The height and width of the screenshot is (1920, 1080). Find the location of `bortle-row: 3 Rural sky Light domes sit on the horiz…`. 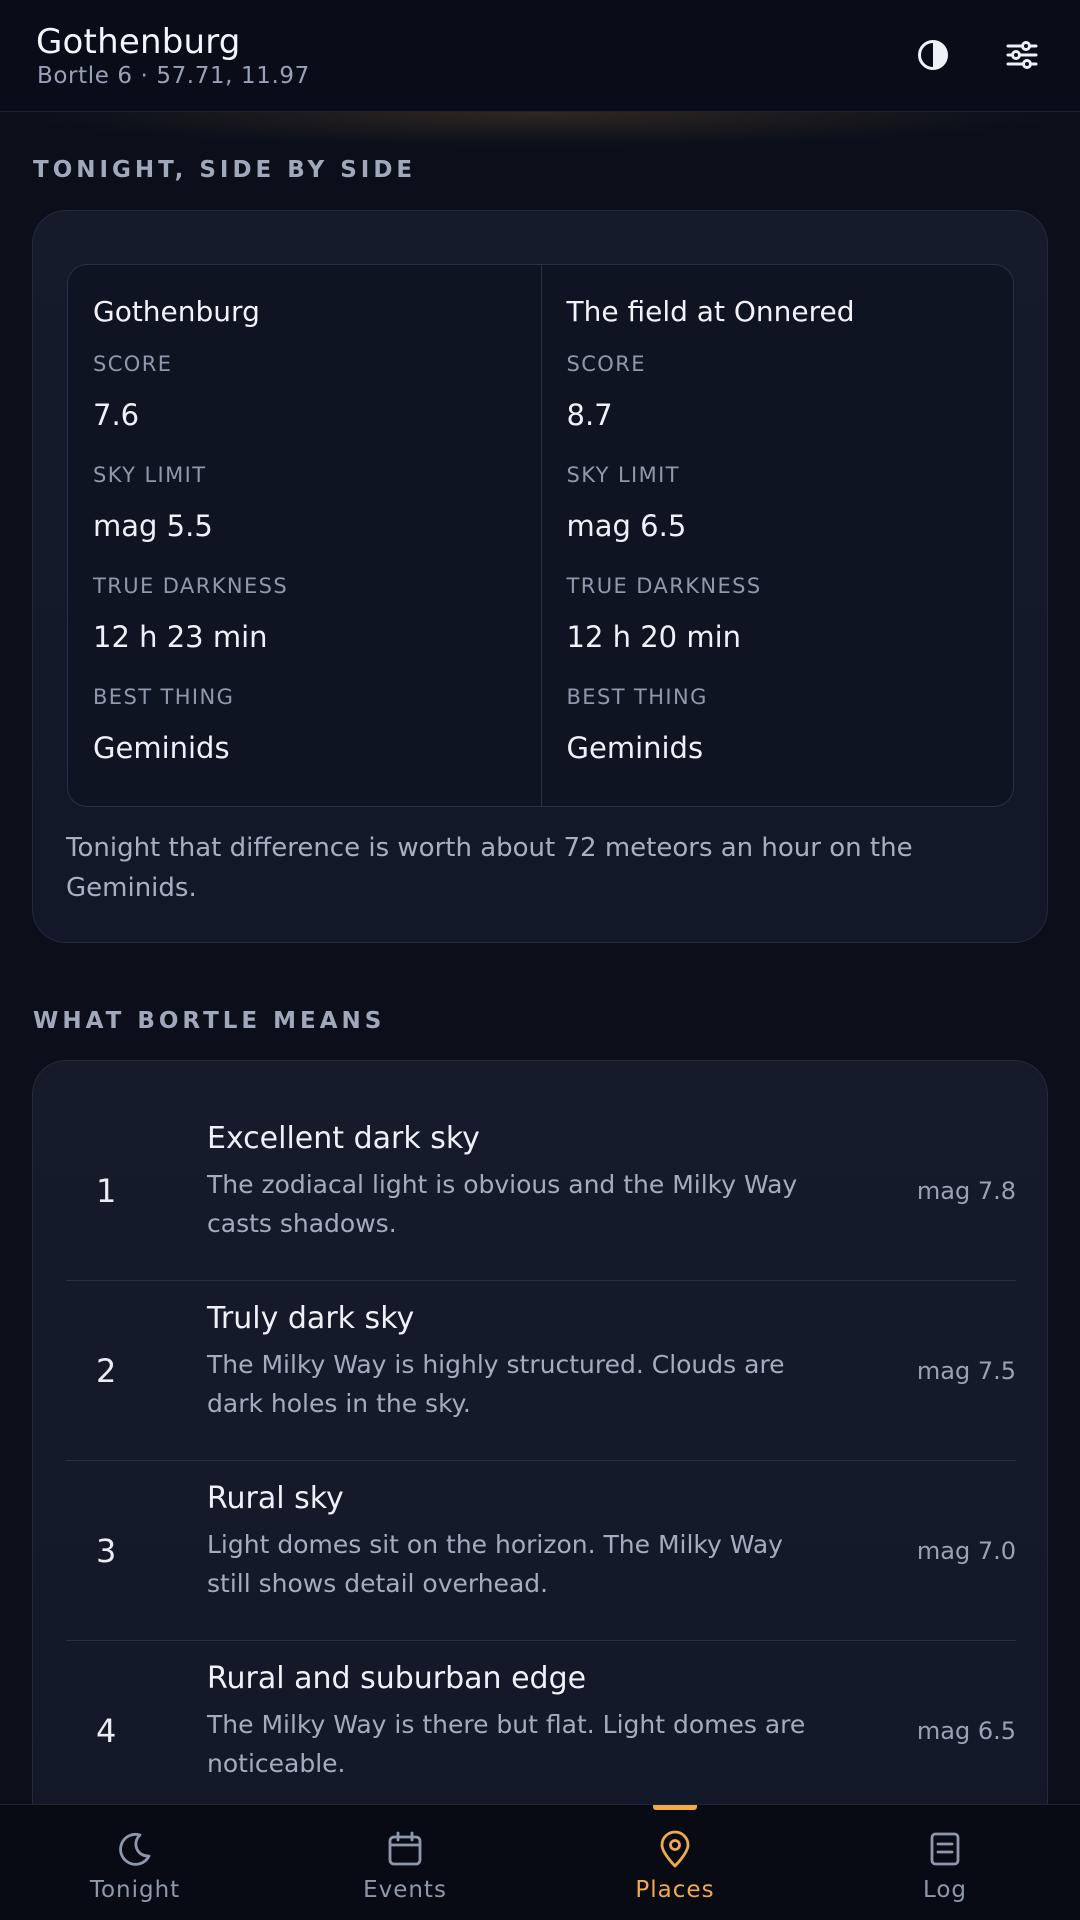

bortle-row: 3 Rural sky Light domes sit on the horiz… is located at coordinates (541, 1551).